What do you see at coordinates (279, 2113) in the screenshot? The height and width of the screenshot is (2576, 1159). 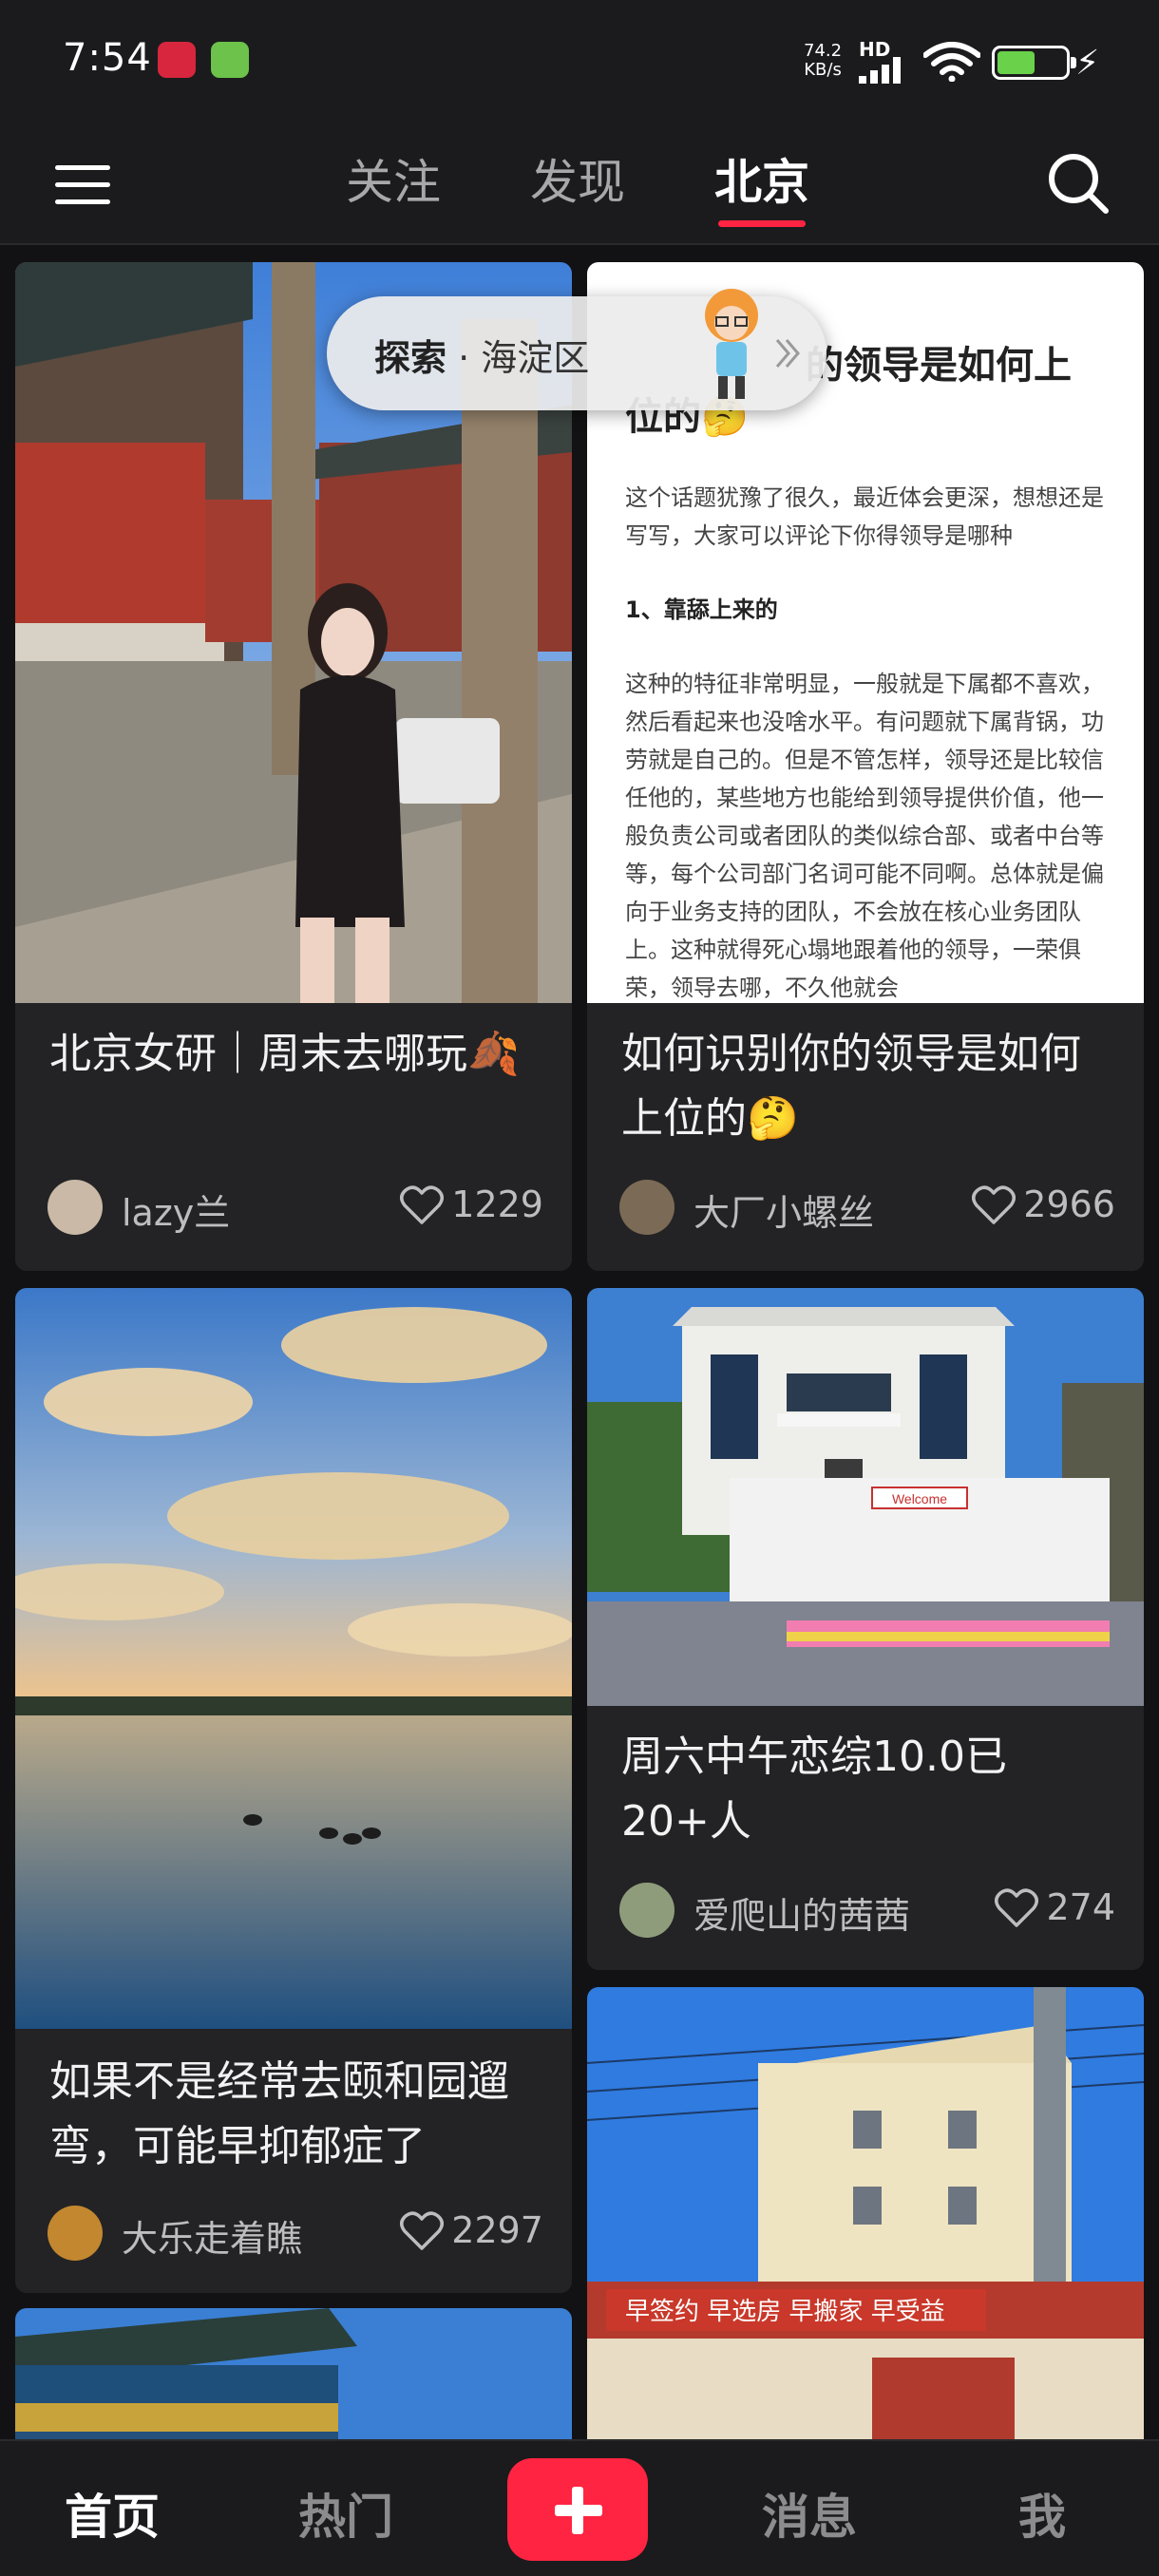 I see `card-title: 如果不是经常去颐和园遛弯，可能早抑郁症了` at bounding box center [279, 2113].